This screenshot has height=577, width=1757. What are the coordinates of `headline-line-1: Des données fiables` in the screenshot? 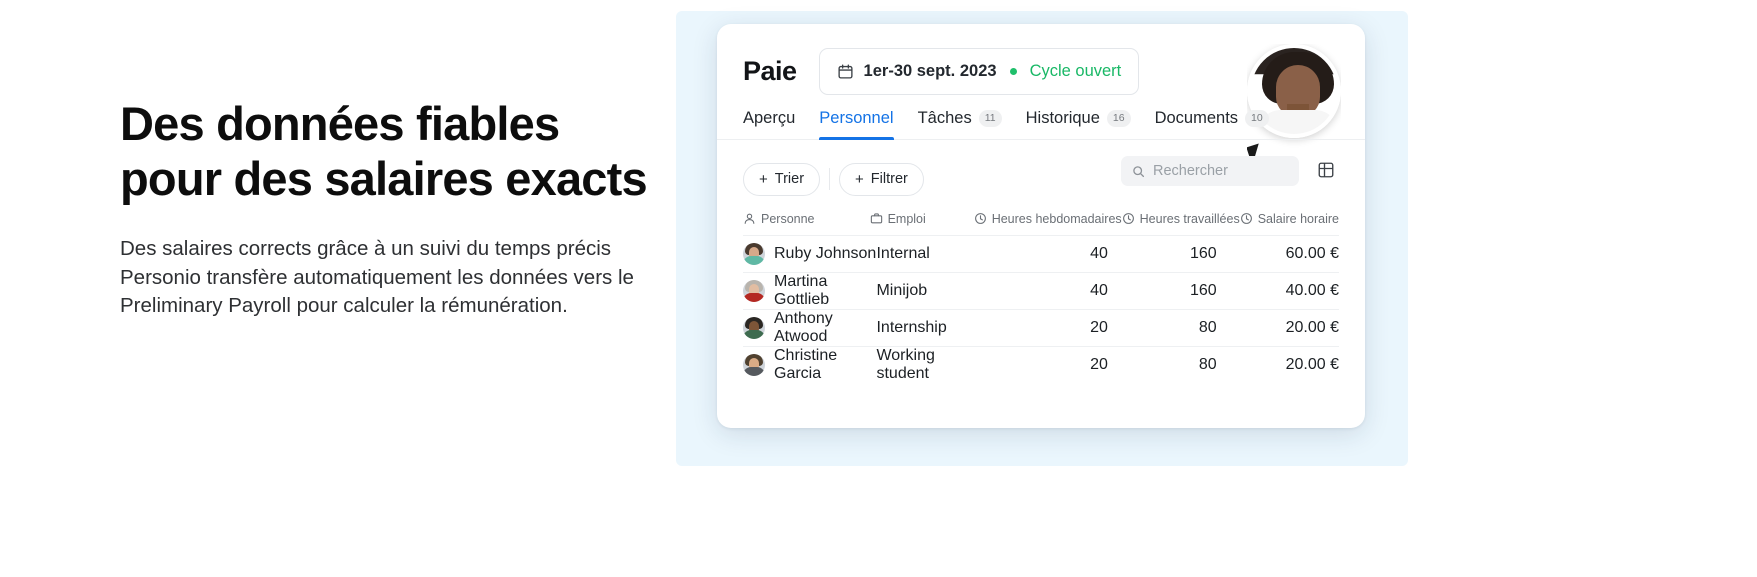 It's located at (340, 123).